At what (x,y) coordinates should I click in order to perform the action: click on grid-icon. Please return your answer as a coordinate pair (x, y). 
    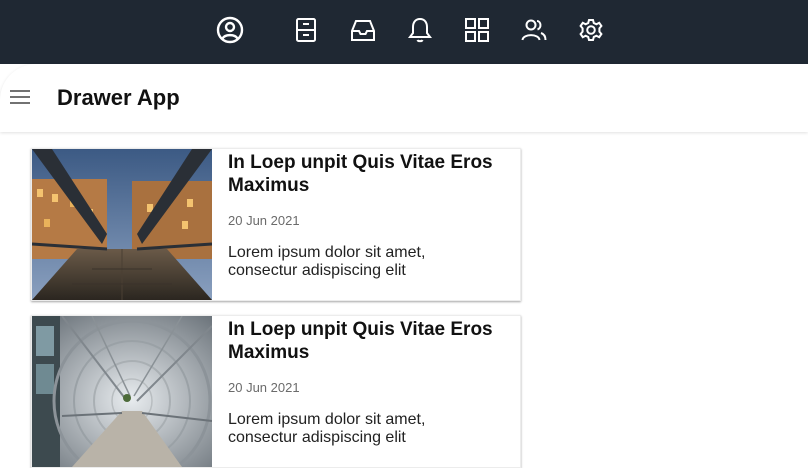
    Looking at the image, I should click on (477, 30).